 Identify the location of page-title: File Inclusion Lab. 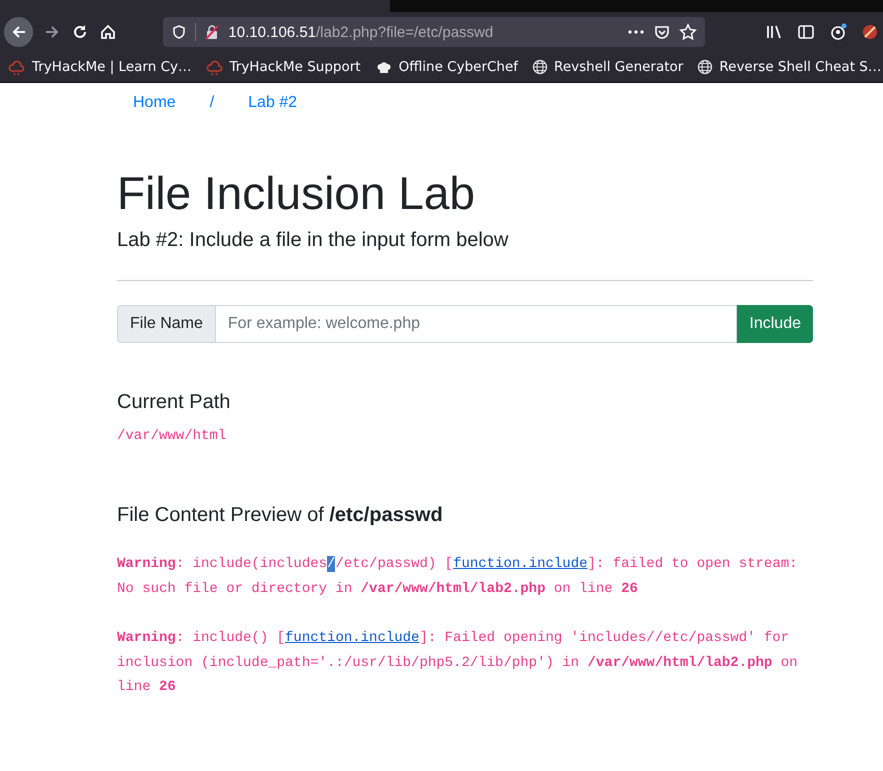
(296, 193).